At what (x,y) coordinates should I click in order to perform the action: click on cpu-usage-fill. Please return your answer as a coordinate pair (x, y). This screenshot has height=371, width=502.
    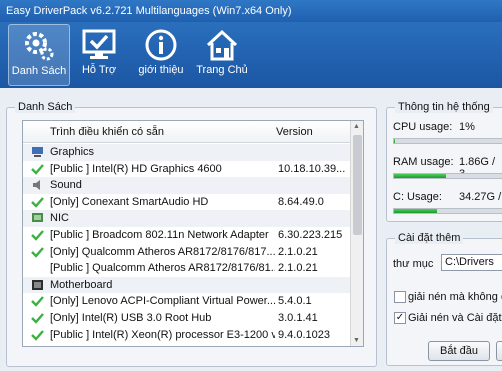
    Looking at the image, I should click on (395, 141).